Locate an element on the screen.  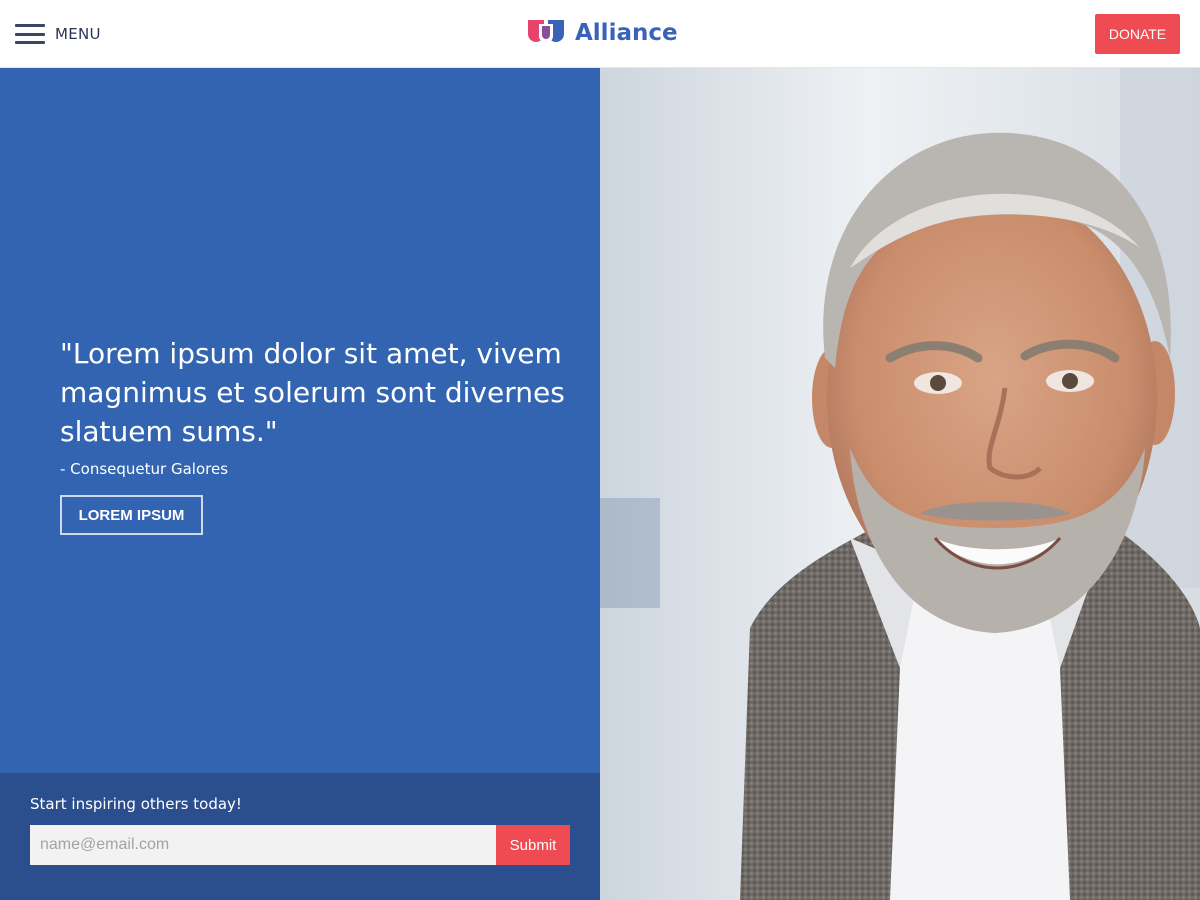
brand-name: Alliance is located at coordinates (626, 33).